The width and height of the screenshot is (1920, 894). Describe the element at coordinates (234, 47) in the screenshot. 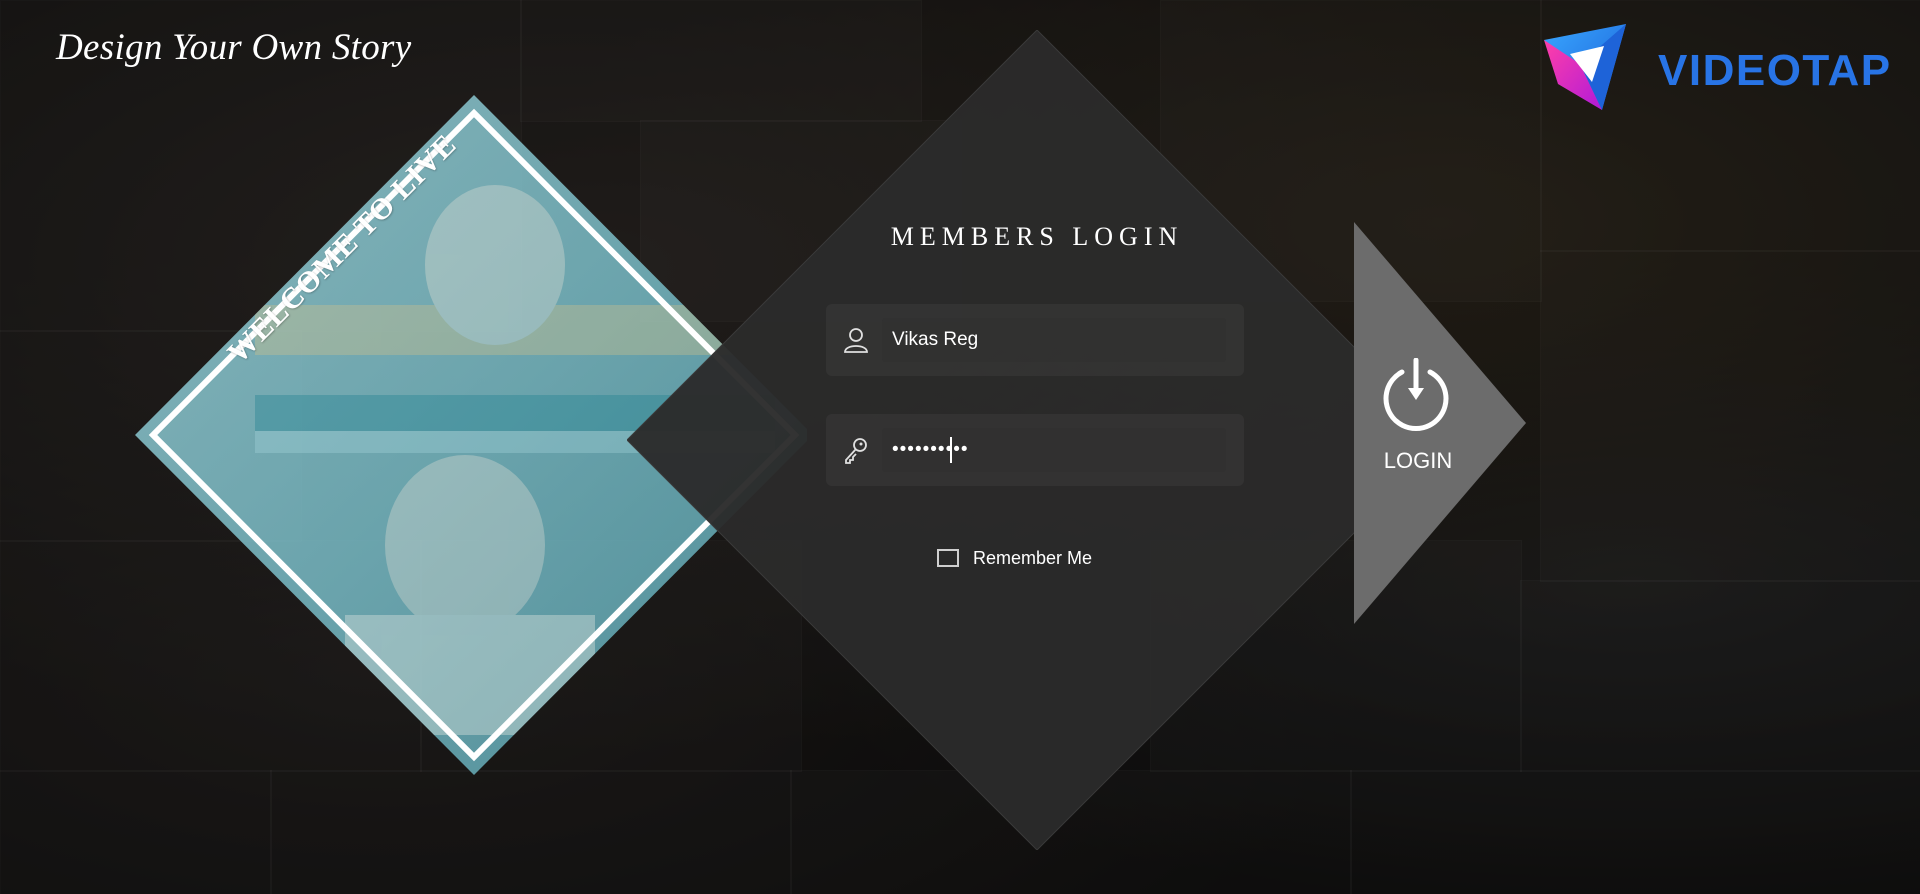

I see `tagline: Design Your Own Story` at that location.